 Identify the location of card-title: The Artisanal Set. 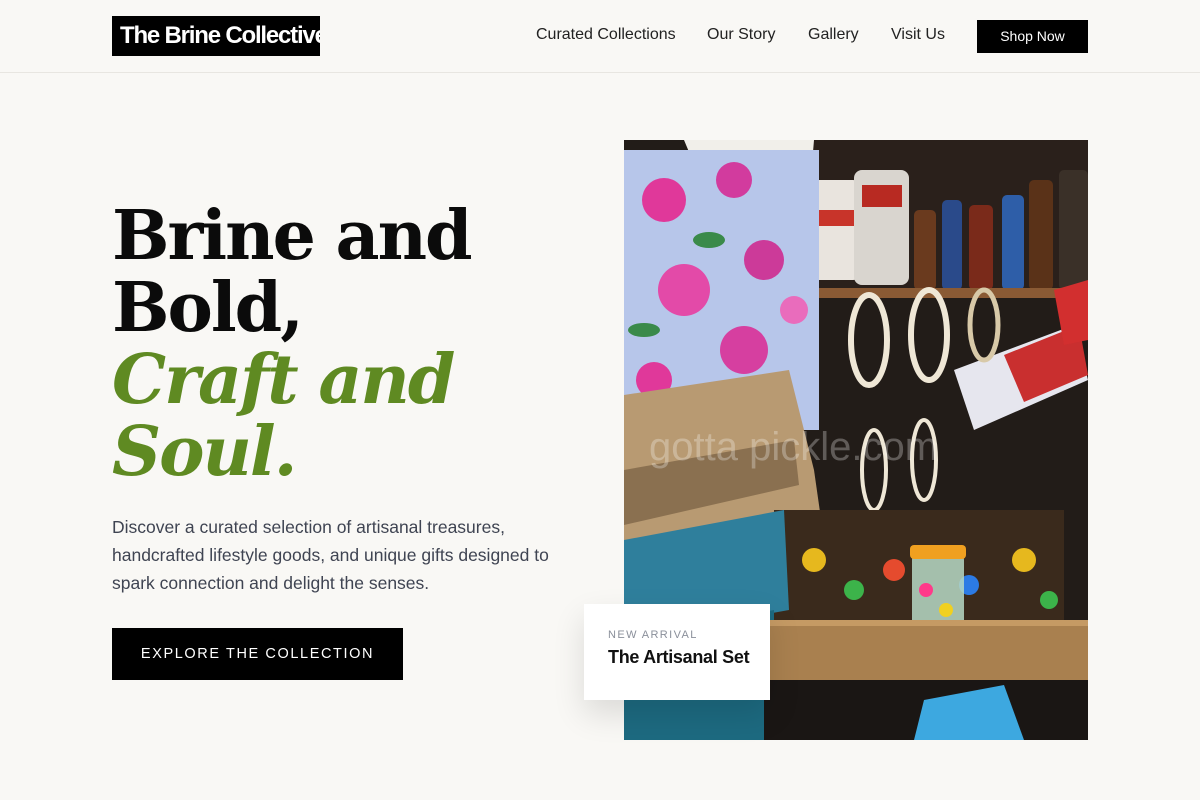
(679, 657).